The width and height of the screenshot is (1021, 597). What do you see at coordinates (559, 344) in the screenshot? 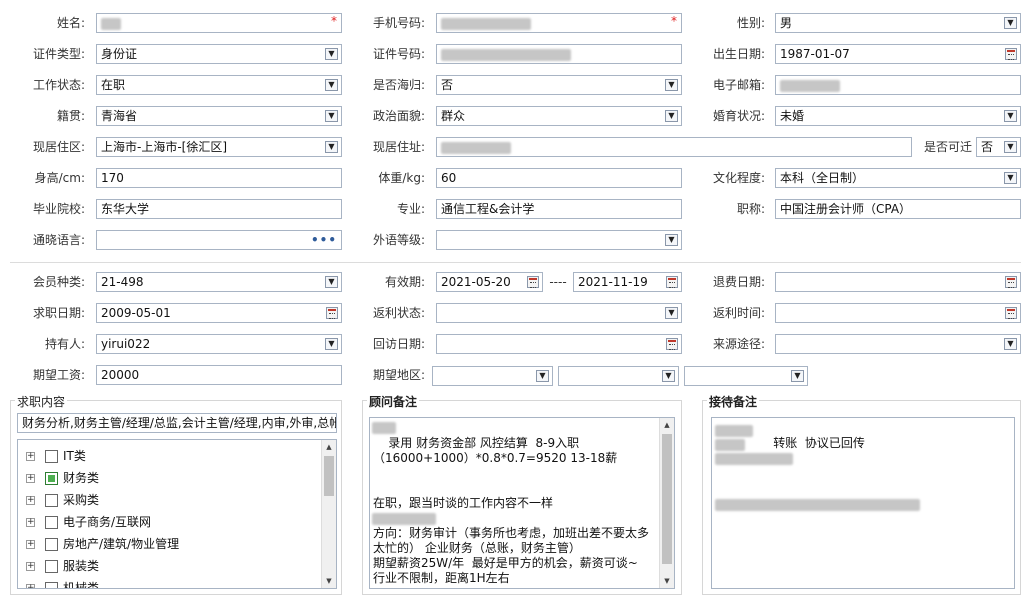
I see `visit-date-field` at bounding box center [559, 344].